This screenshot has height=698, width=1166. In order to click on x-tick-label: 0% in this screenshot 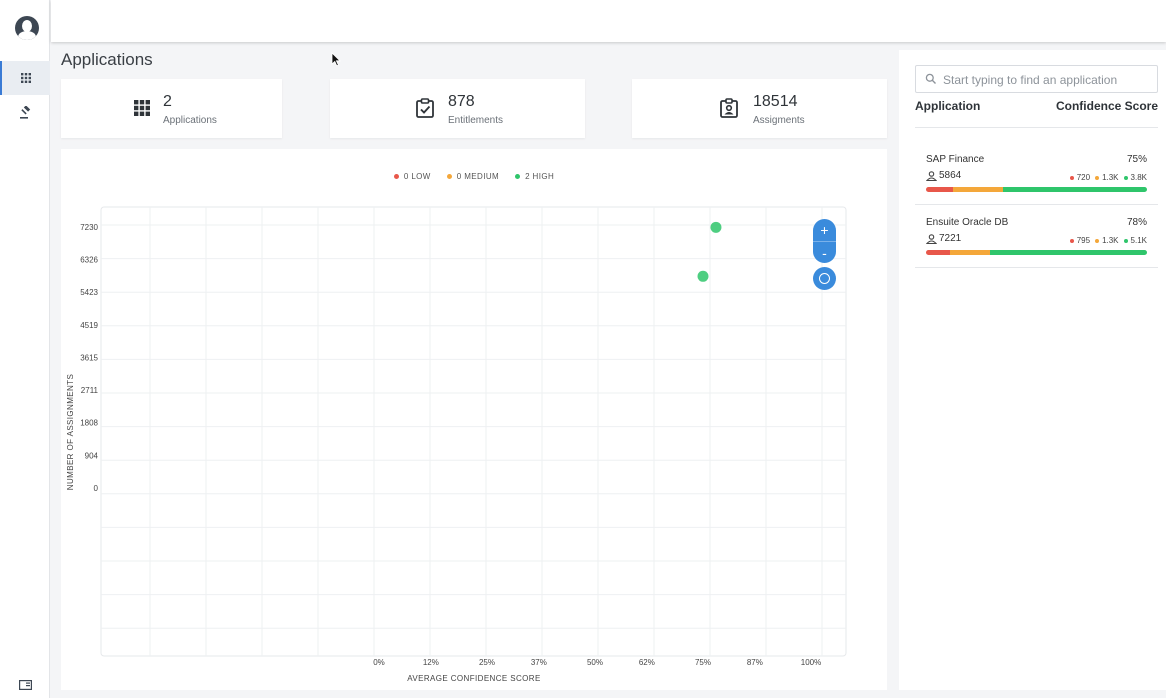, I will do `click(379, 662)`.